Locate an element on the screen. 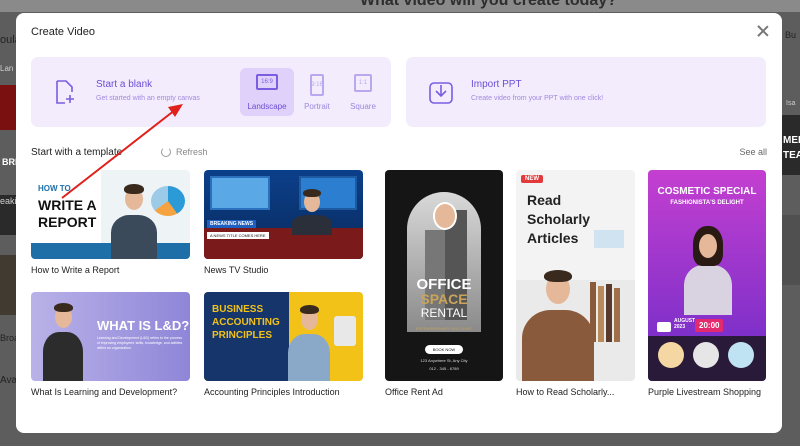 The image size is (800, 446). thumb-text: SPACE is located at coordinates (444, 299).